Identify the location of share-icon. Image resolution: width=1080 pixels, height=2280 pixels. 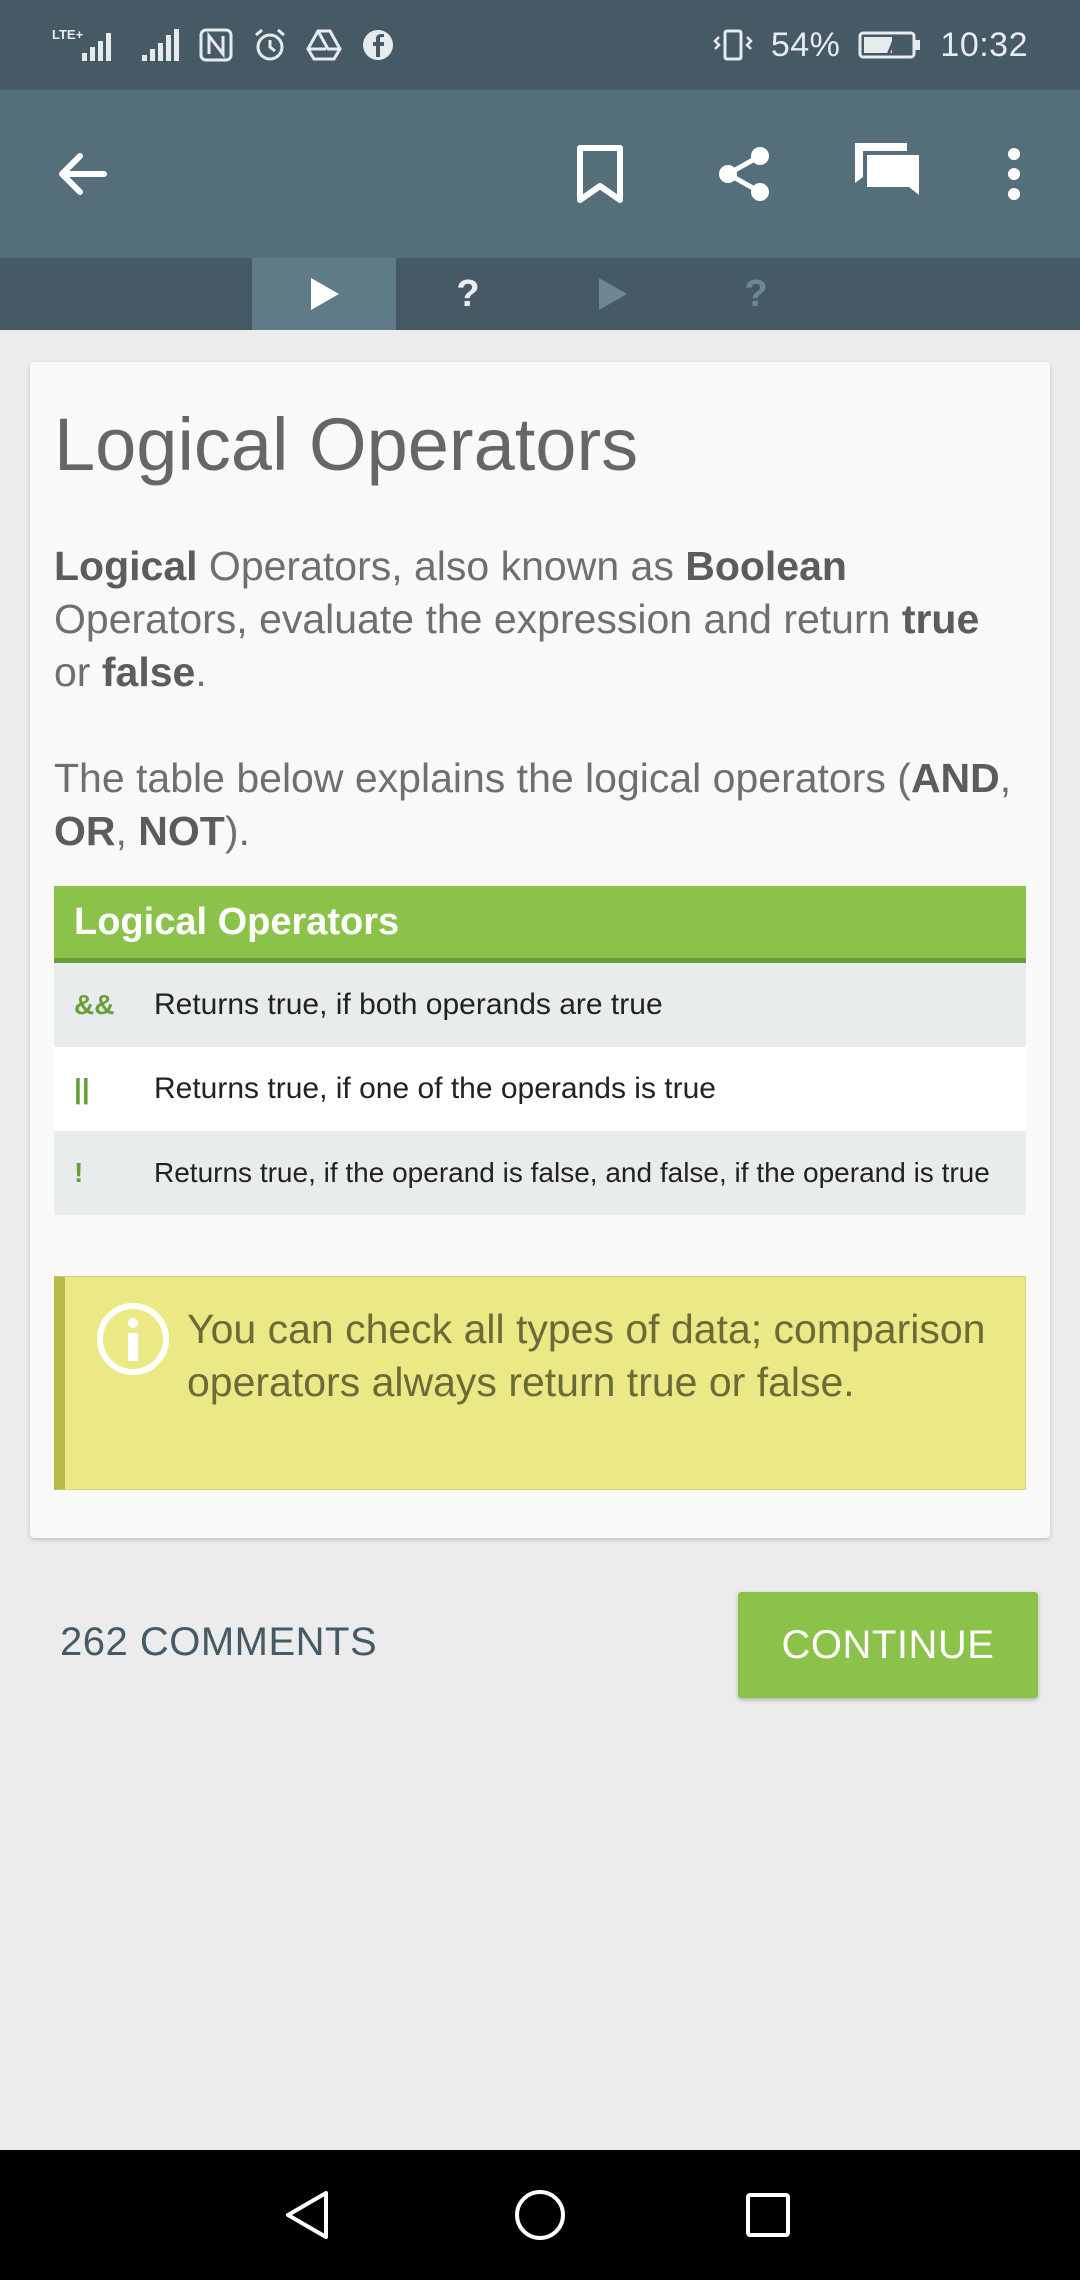
(744, 174).